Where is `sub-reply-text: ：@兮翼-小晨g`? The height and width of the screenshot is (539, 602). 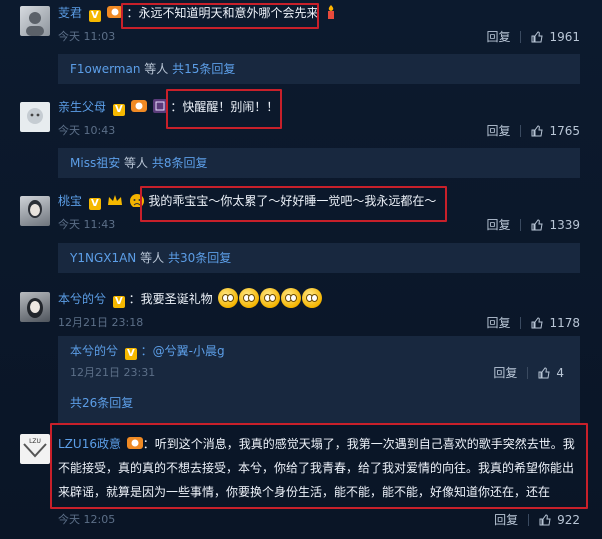
sub-reply-text: ：@兮翼-小晨g is located at coordinates (183, 351).